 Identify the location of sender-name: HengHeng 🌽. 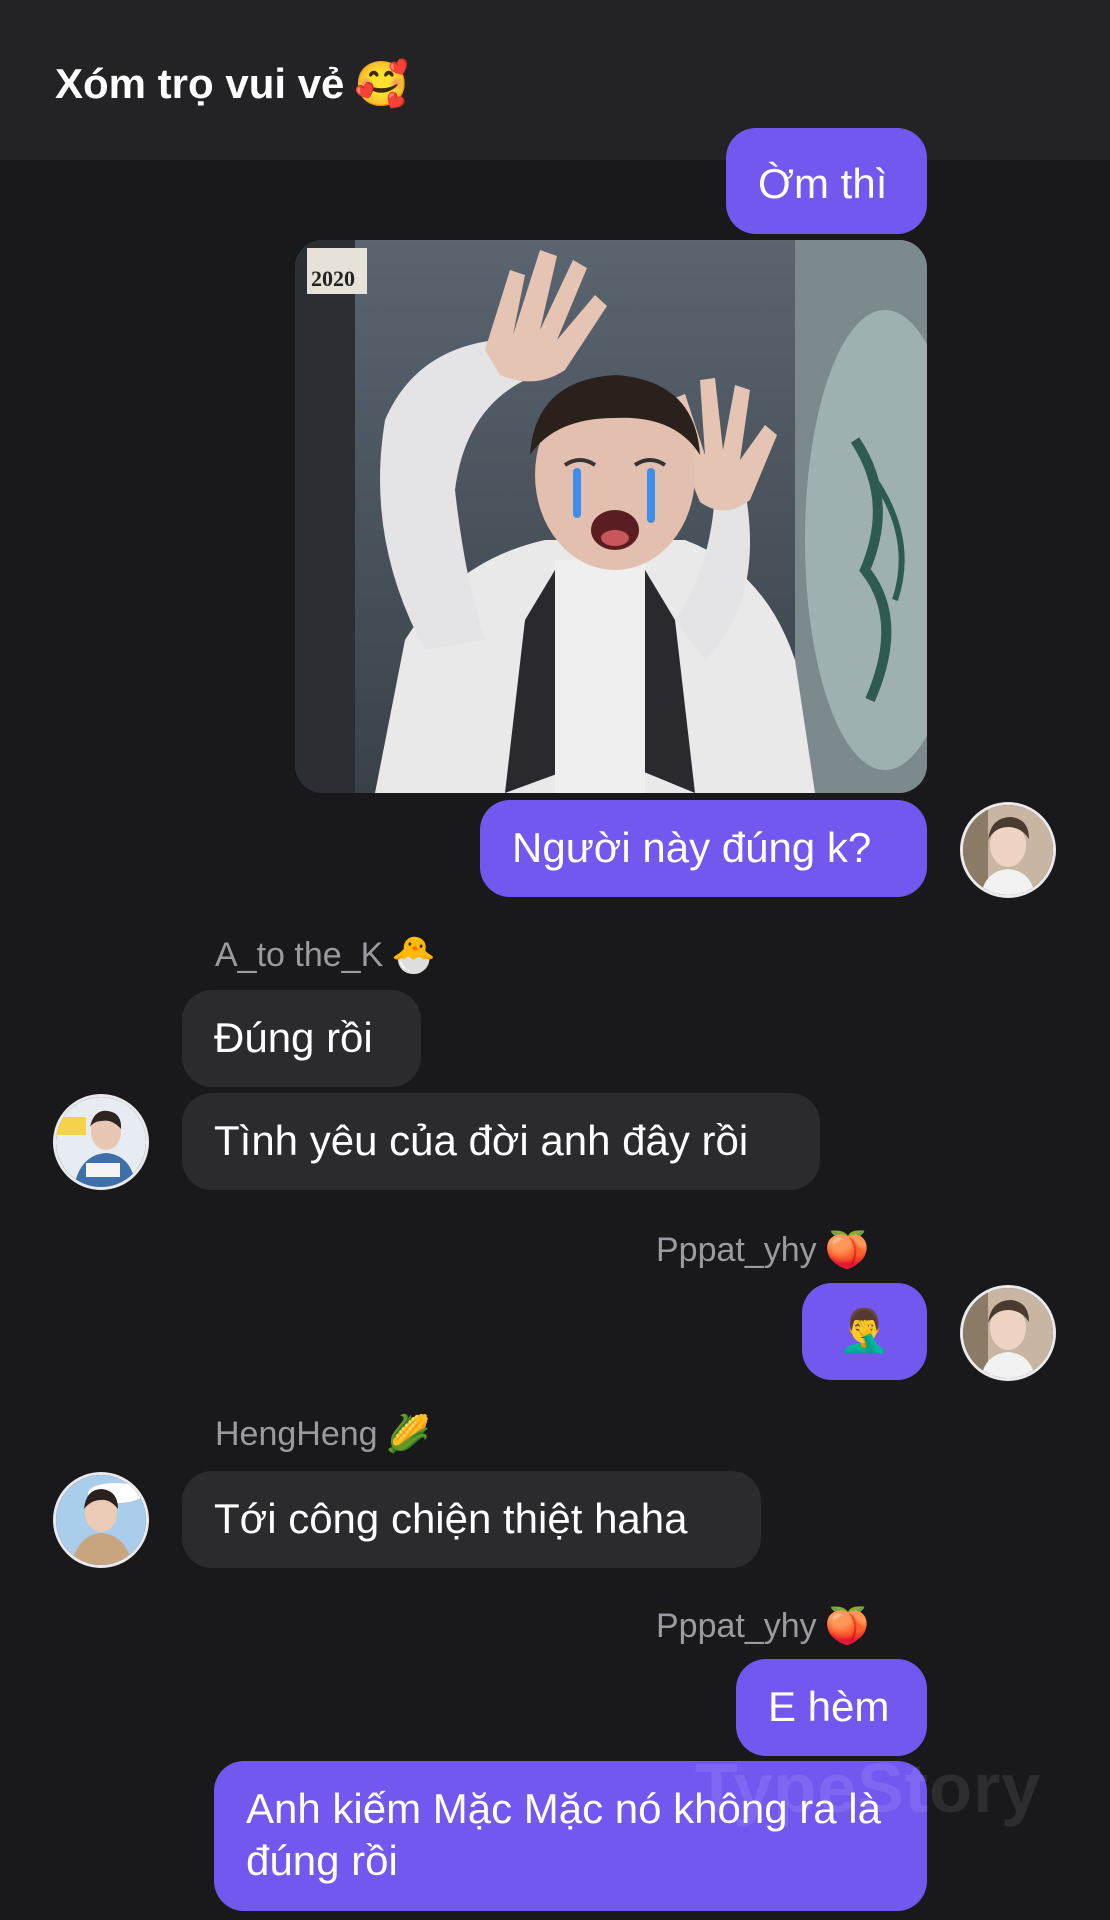
(322, 1434).